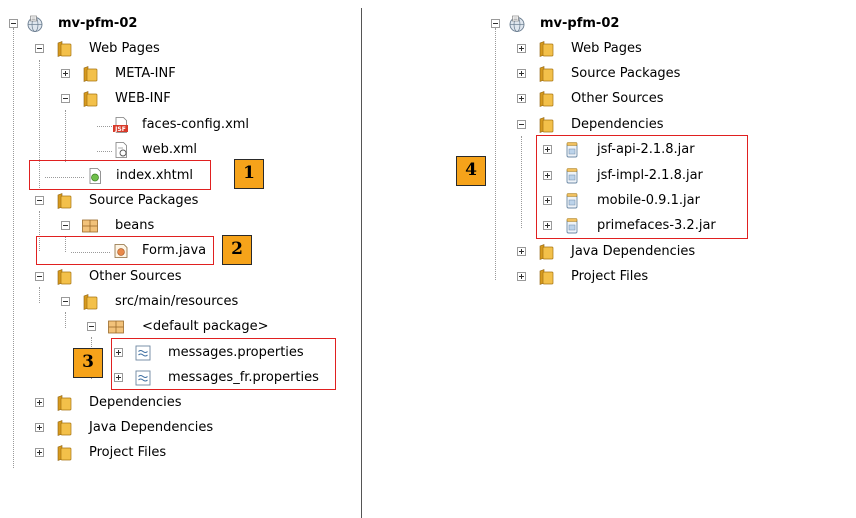 This screenshot has height=518, width=856. I want to click on tree-node-beans-package: beans, so click(100, 226).